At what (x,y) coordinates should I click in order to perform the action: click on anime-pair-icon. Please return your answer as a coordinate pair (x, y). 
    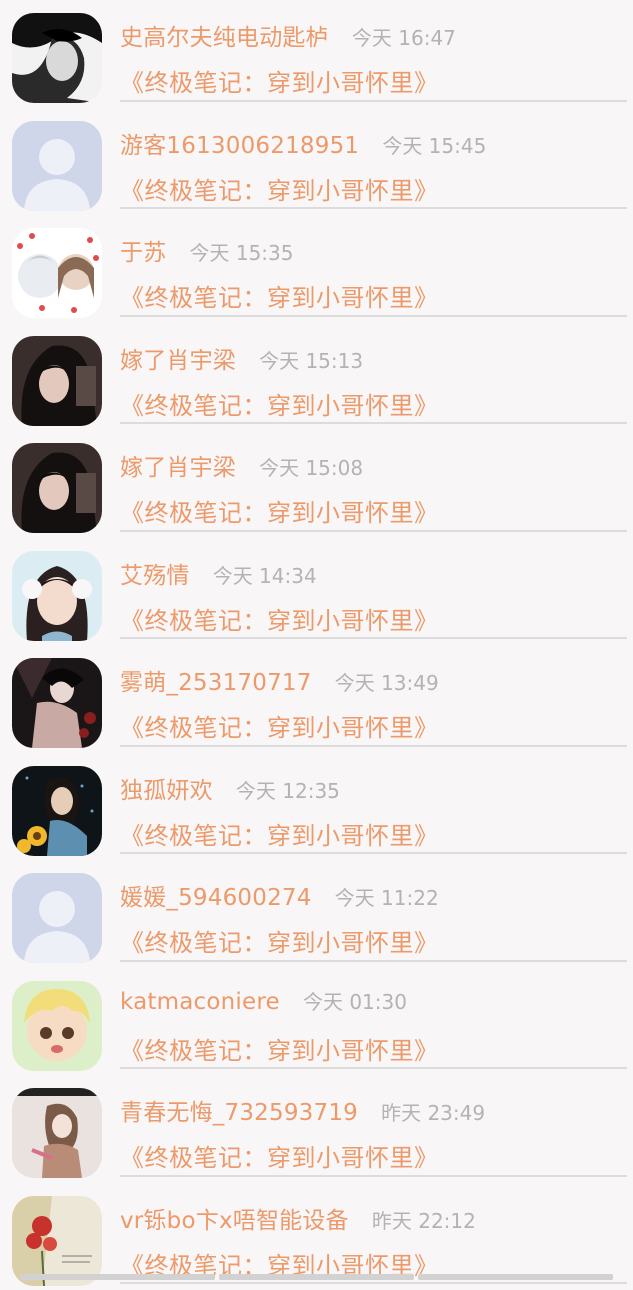
    Looking at the image, I should click on (57, 273).